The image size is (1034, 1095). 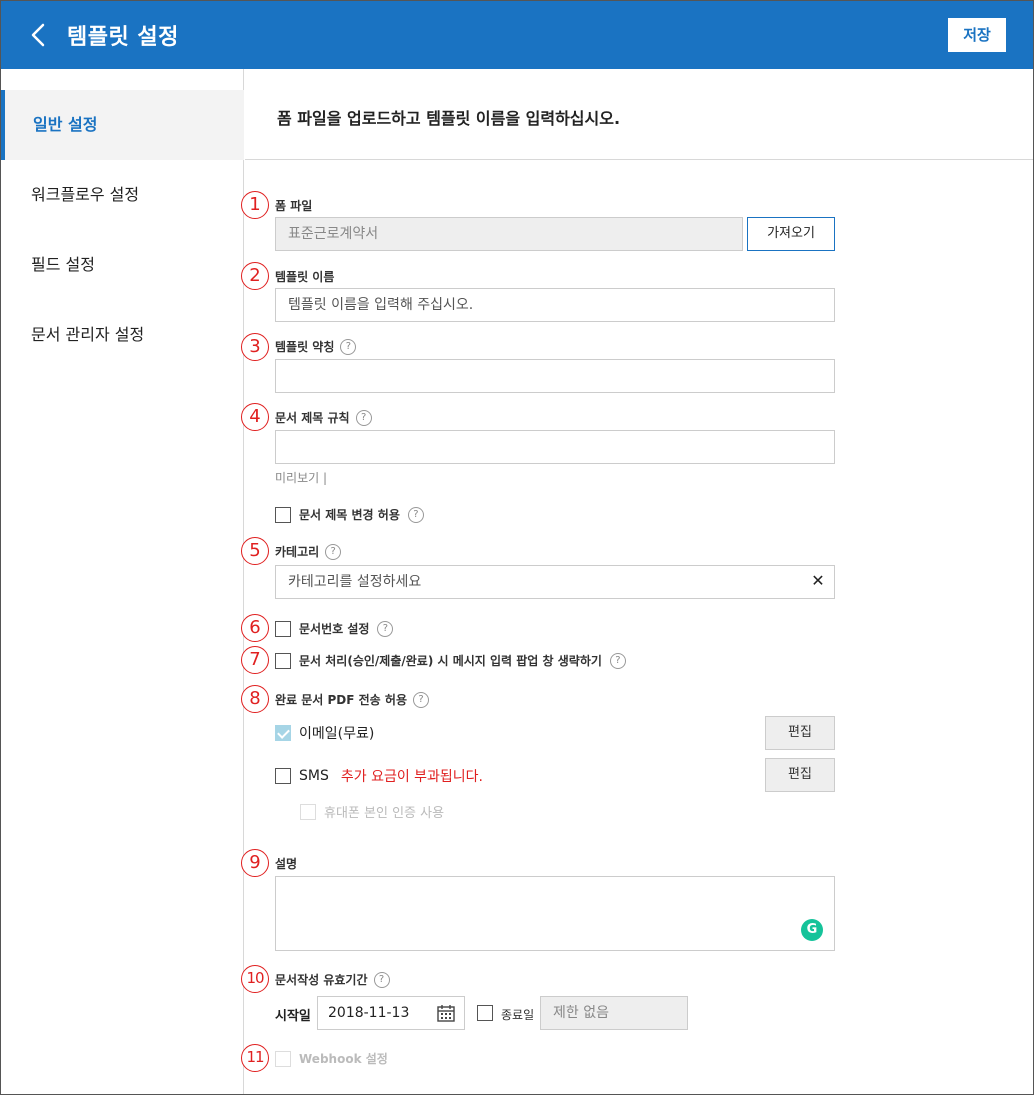 What do you see at coordinates (283, 514) in the screenshot?
I see `allow-title-change-checkbox` at bounding box center [283, 514].